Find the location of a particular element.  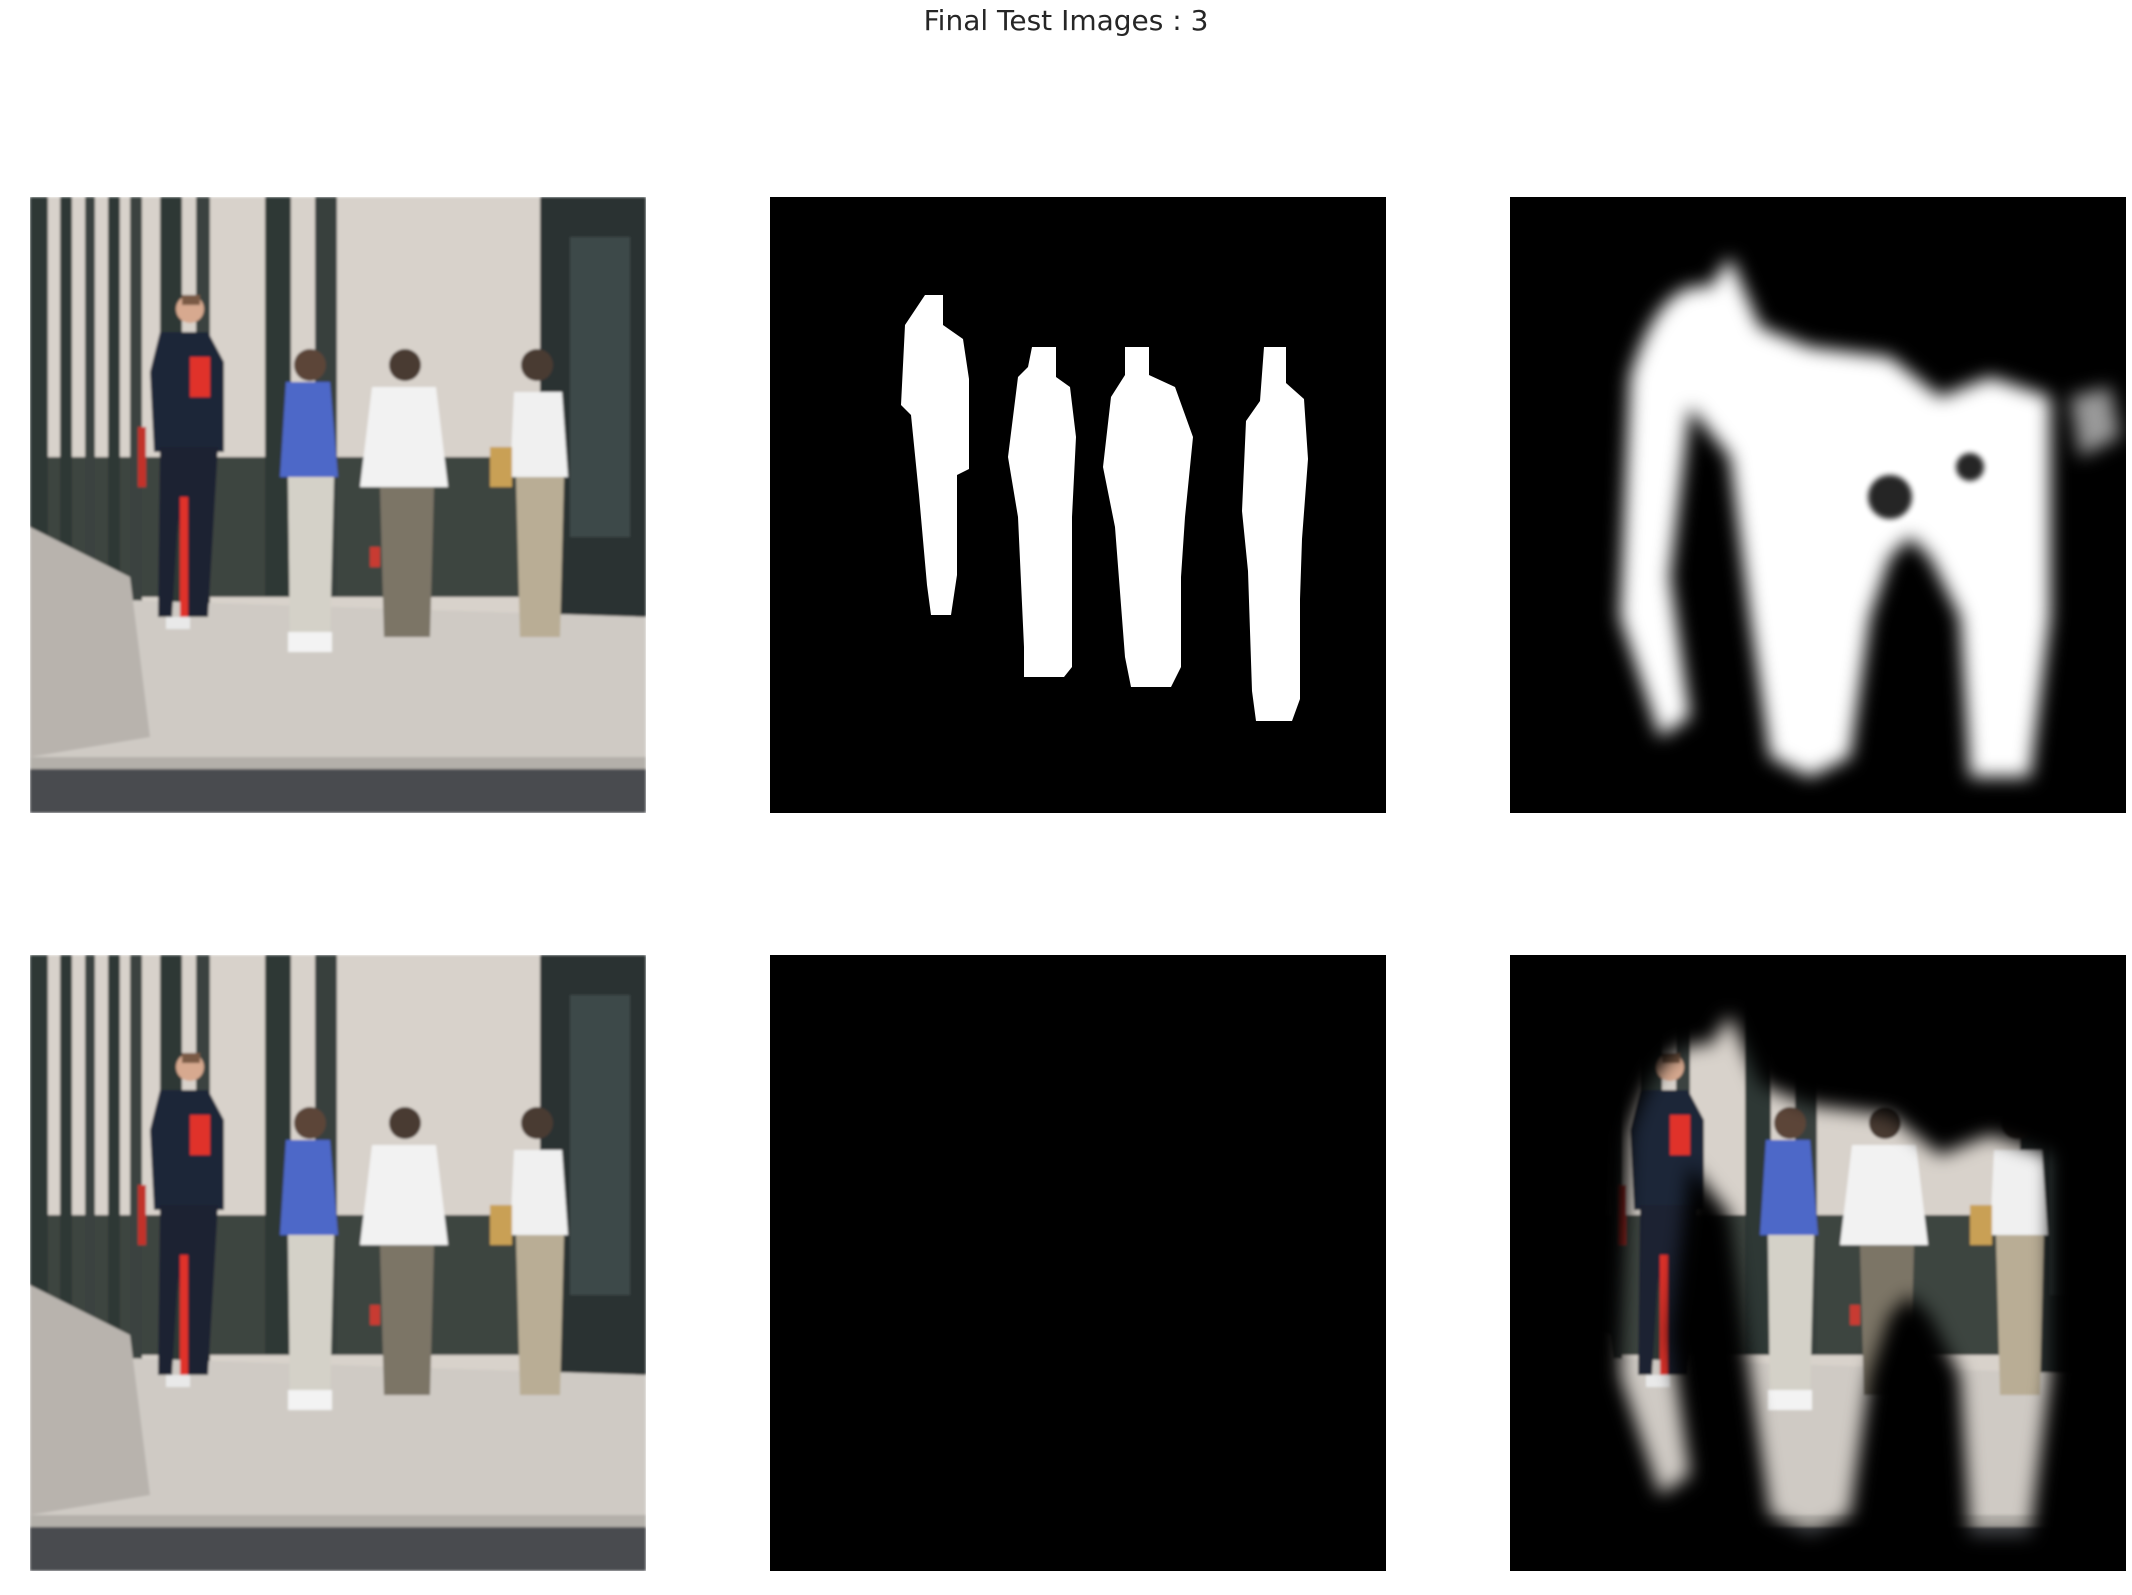

ground-truth-masked-image is located at coordinates (1078, 1263).